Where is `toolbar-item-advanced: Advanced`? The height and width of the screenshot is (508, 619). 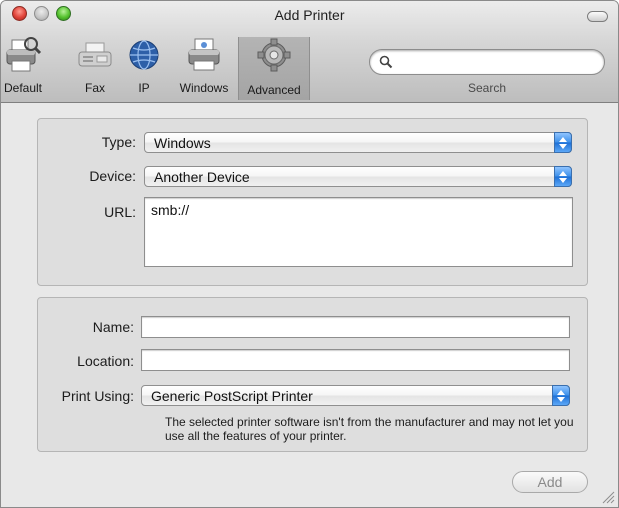 toolbar-item-advanced: Advanced is located at coordinates (274, 68).